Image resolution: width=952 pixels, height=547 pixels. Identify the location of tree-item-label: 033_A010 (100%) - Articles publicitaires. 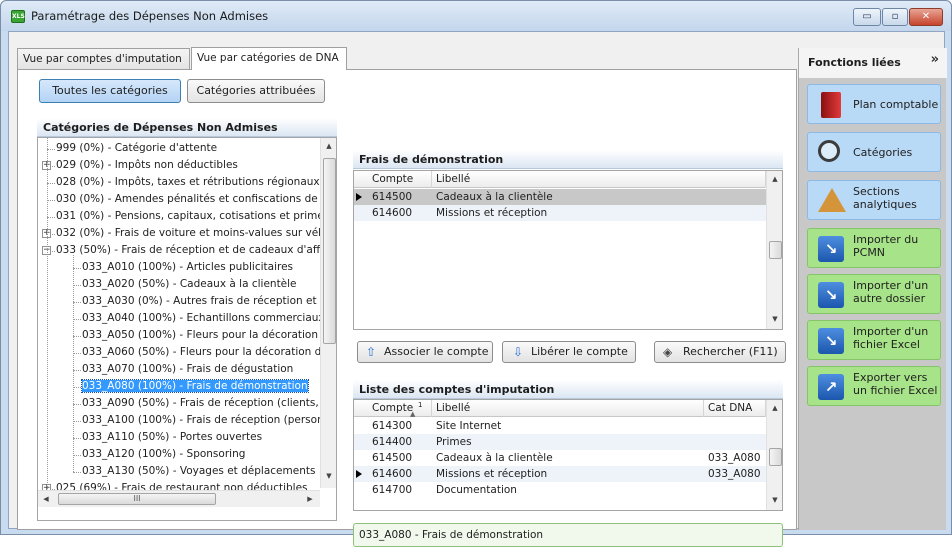
(188, 267).